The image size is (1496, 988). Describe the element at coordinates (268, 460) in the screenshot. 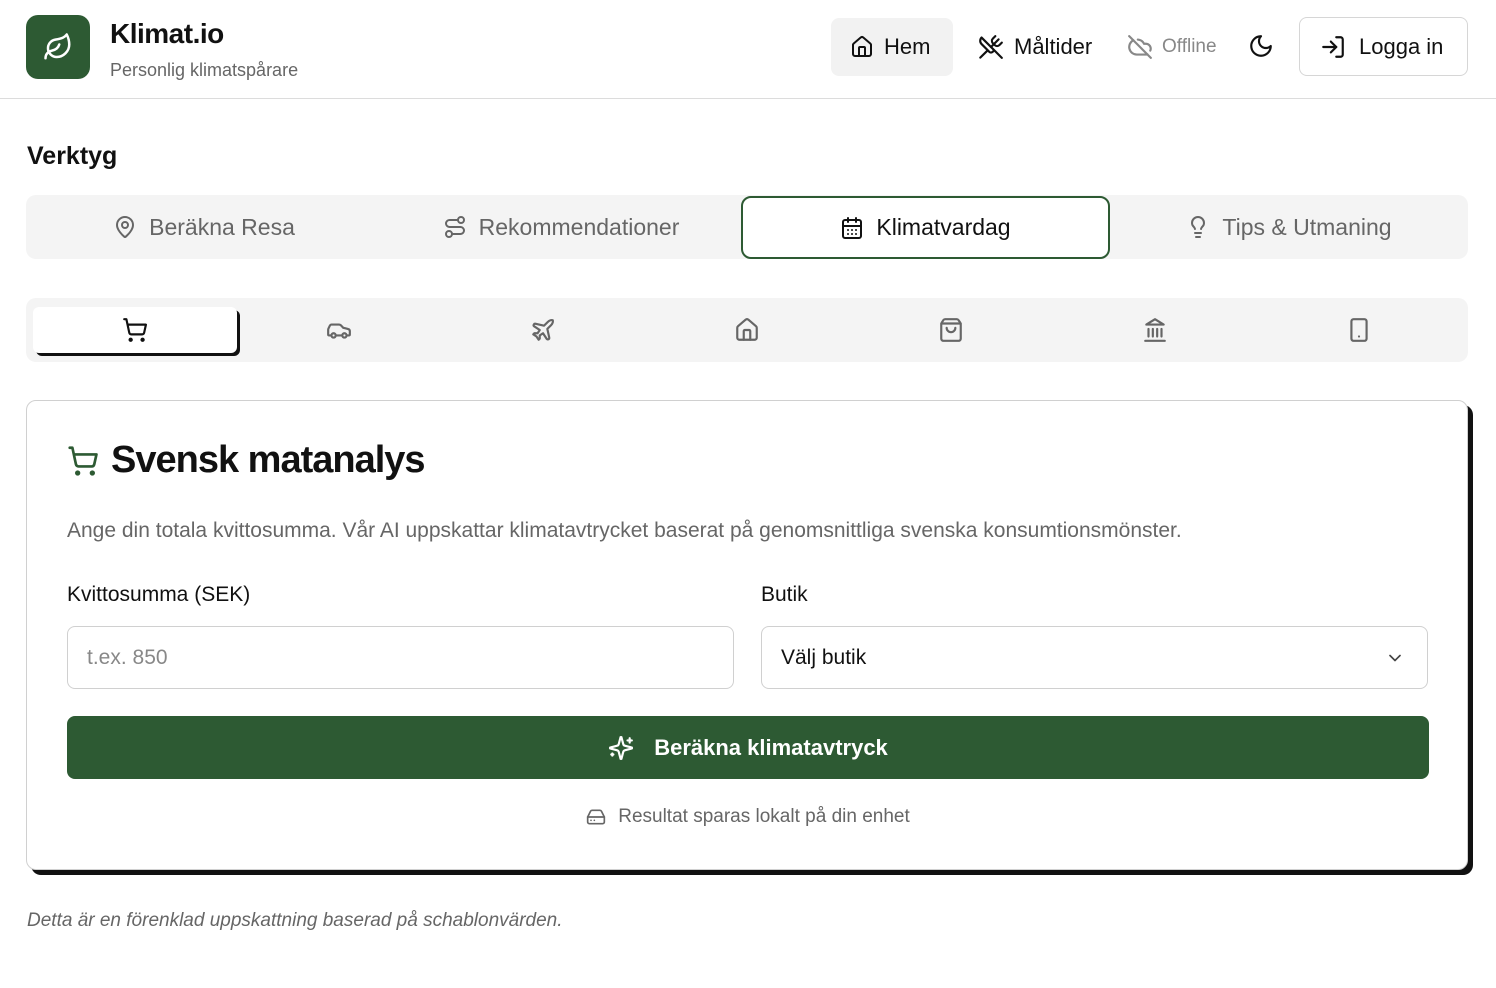

I see `card-title: Svensk matanalys` at that location.